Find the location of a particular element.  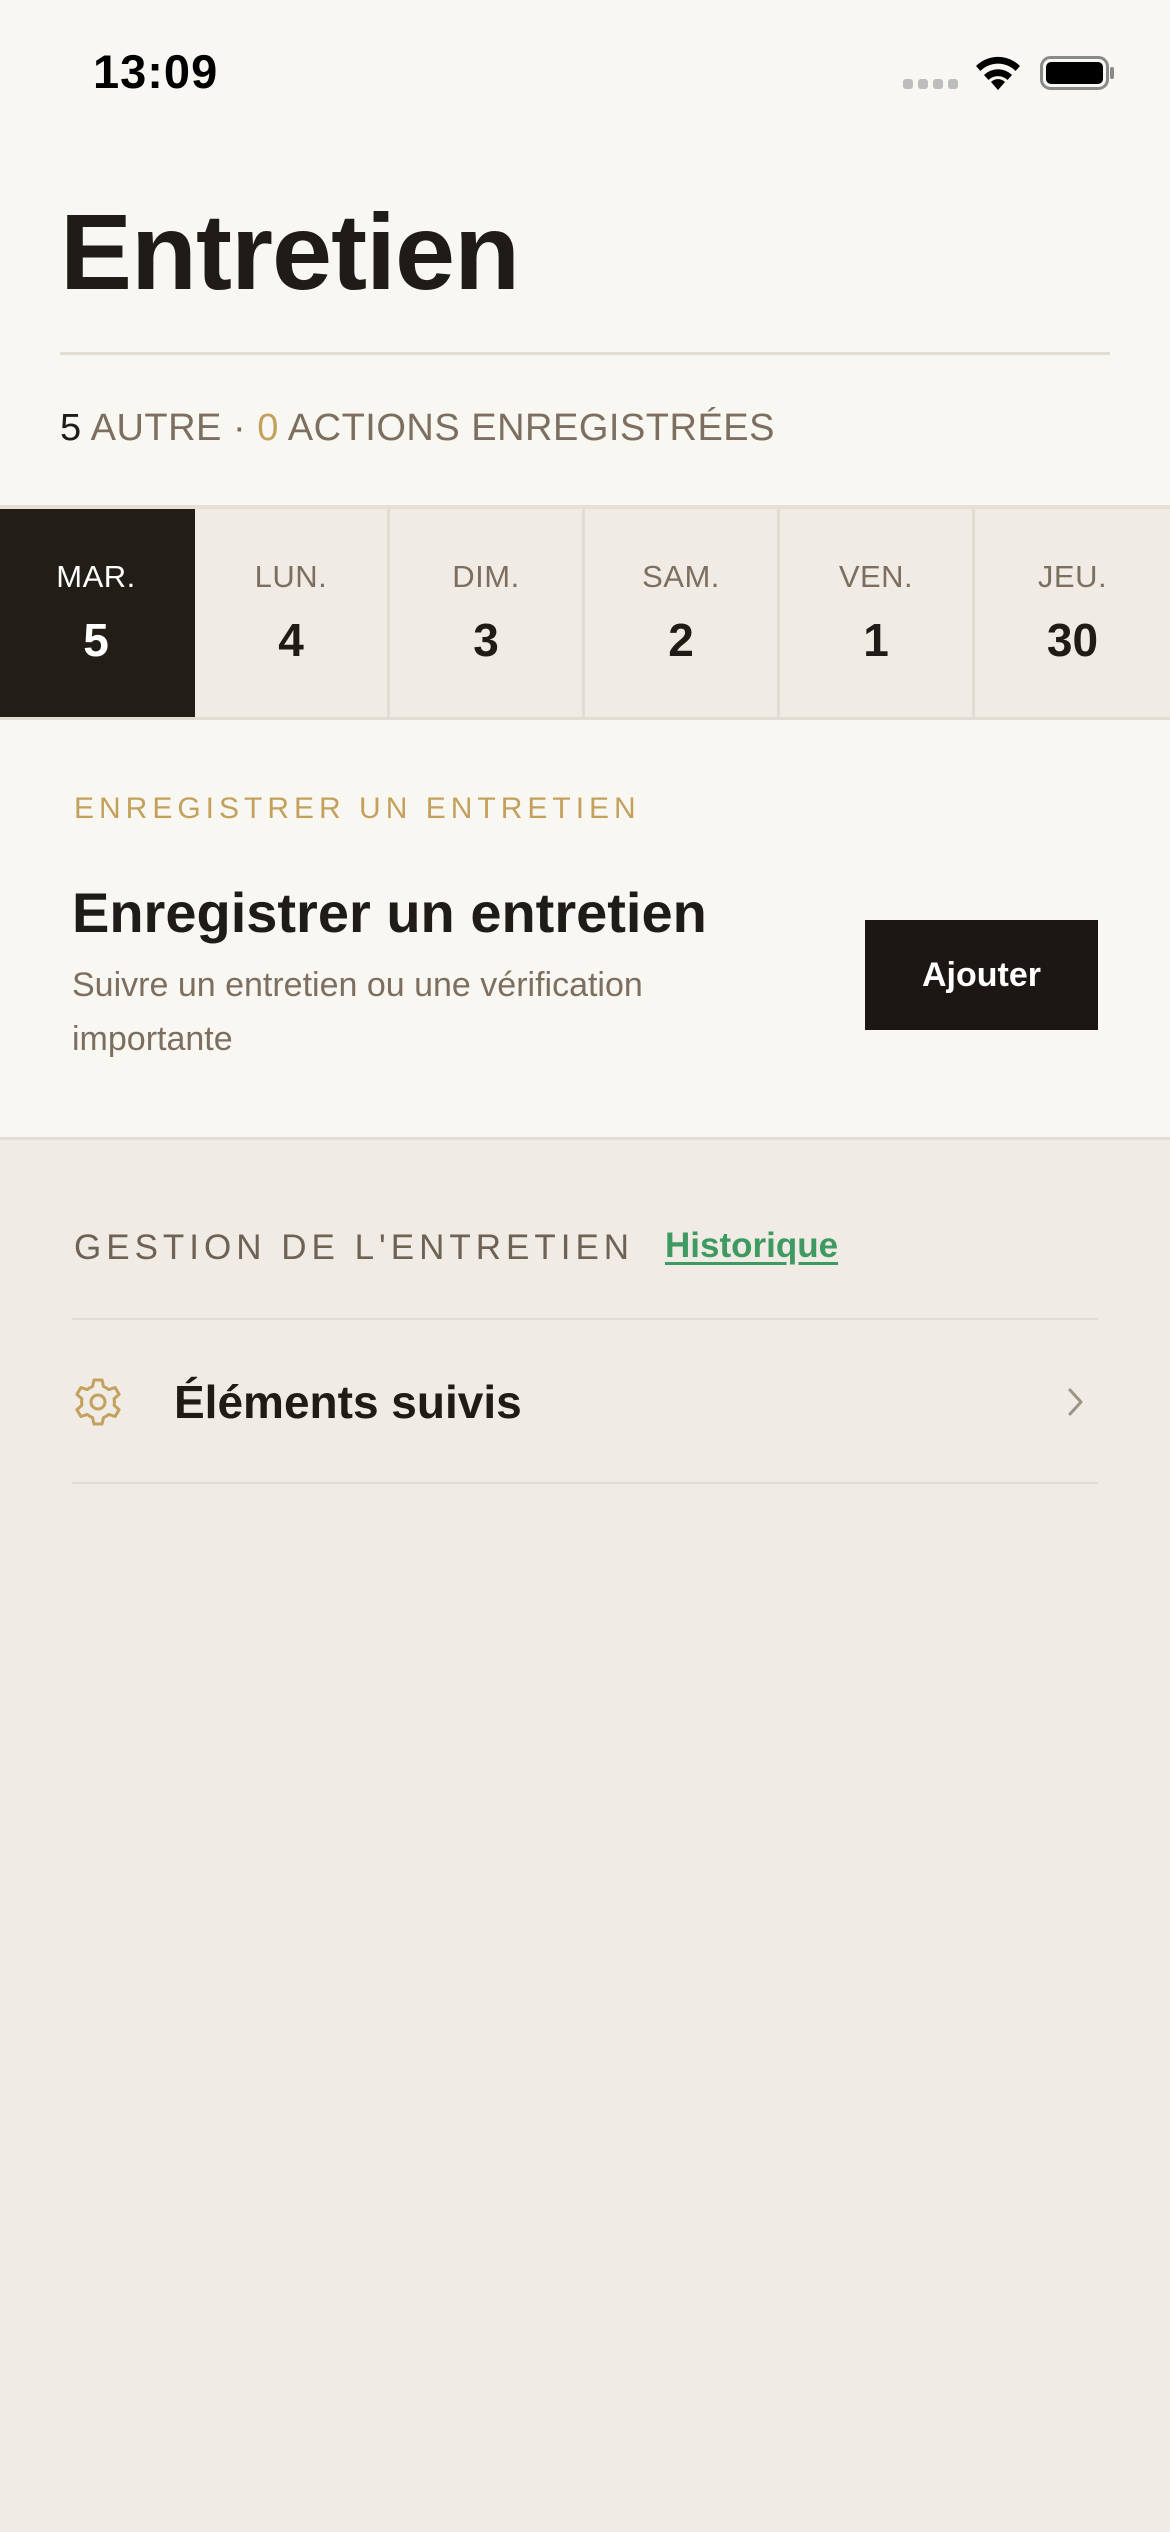

day-tile-selected: MAR. 5 is located at coordinates (97, 613).